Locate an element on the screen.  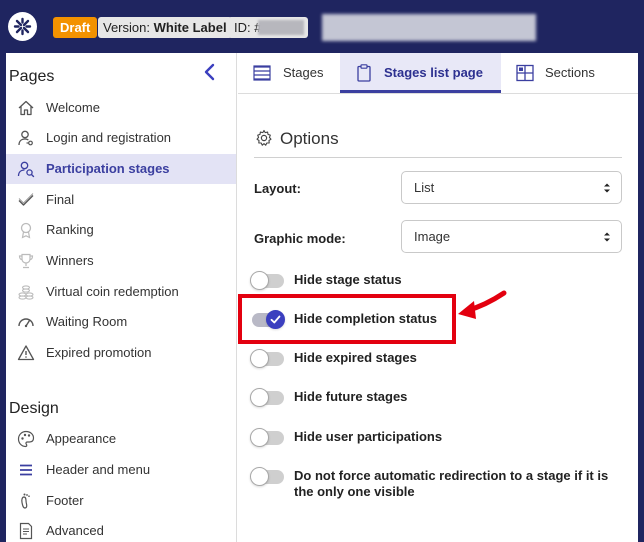
home-icon is located at coordinates (26, 108).